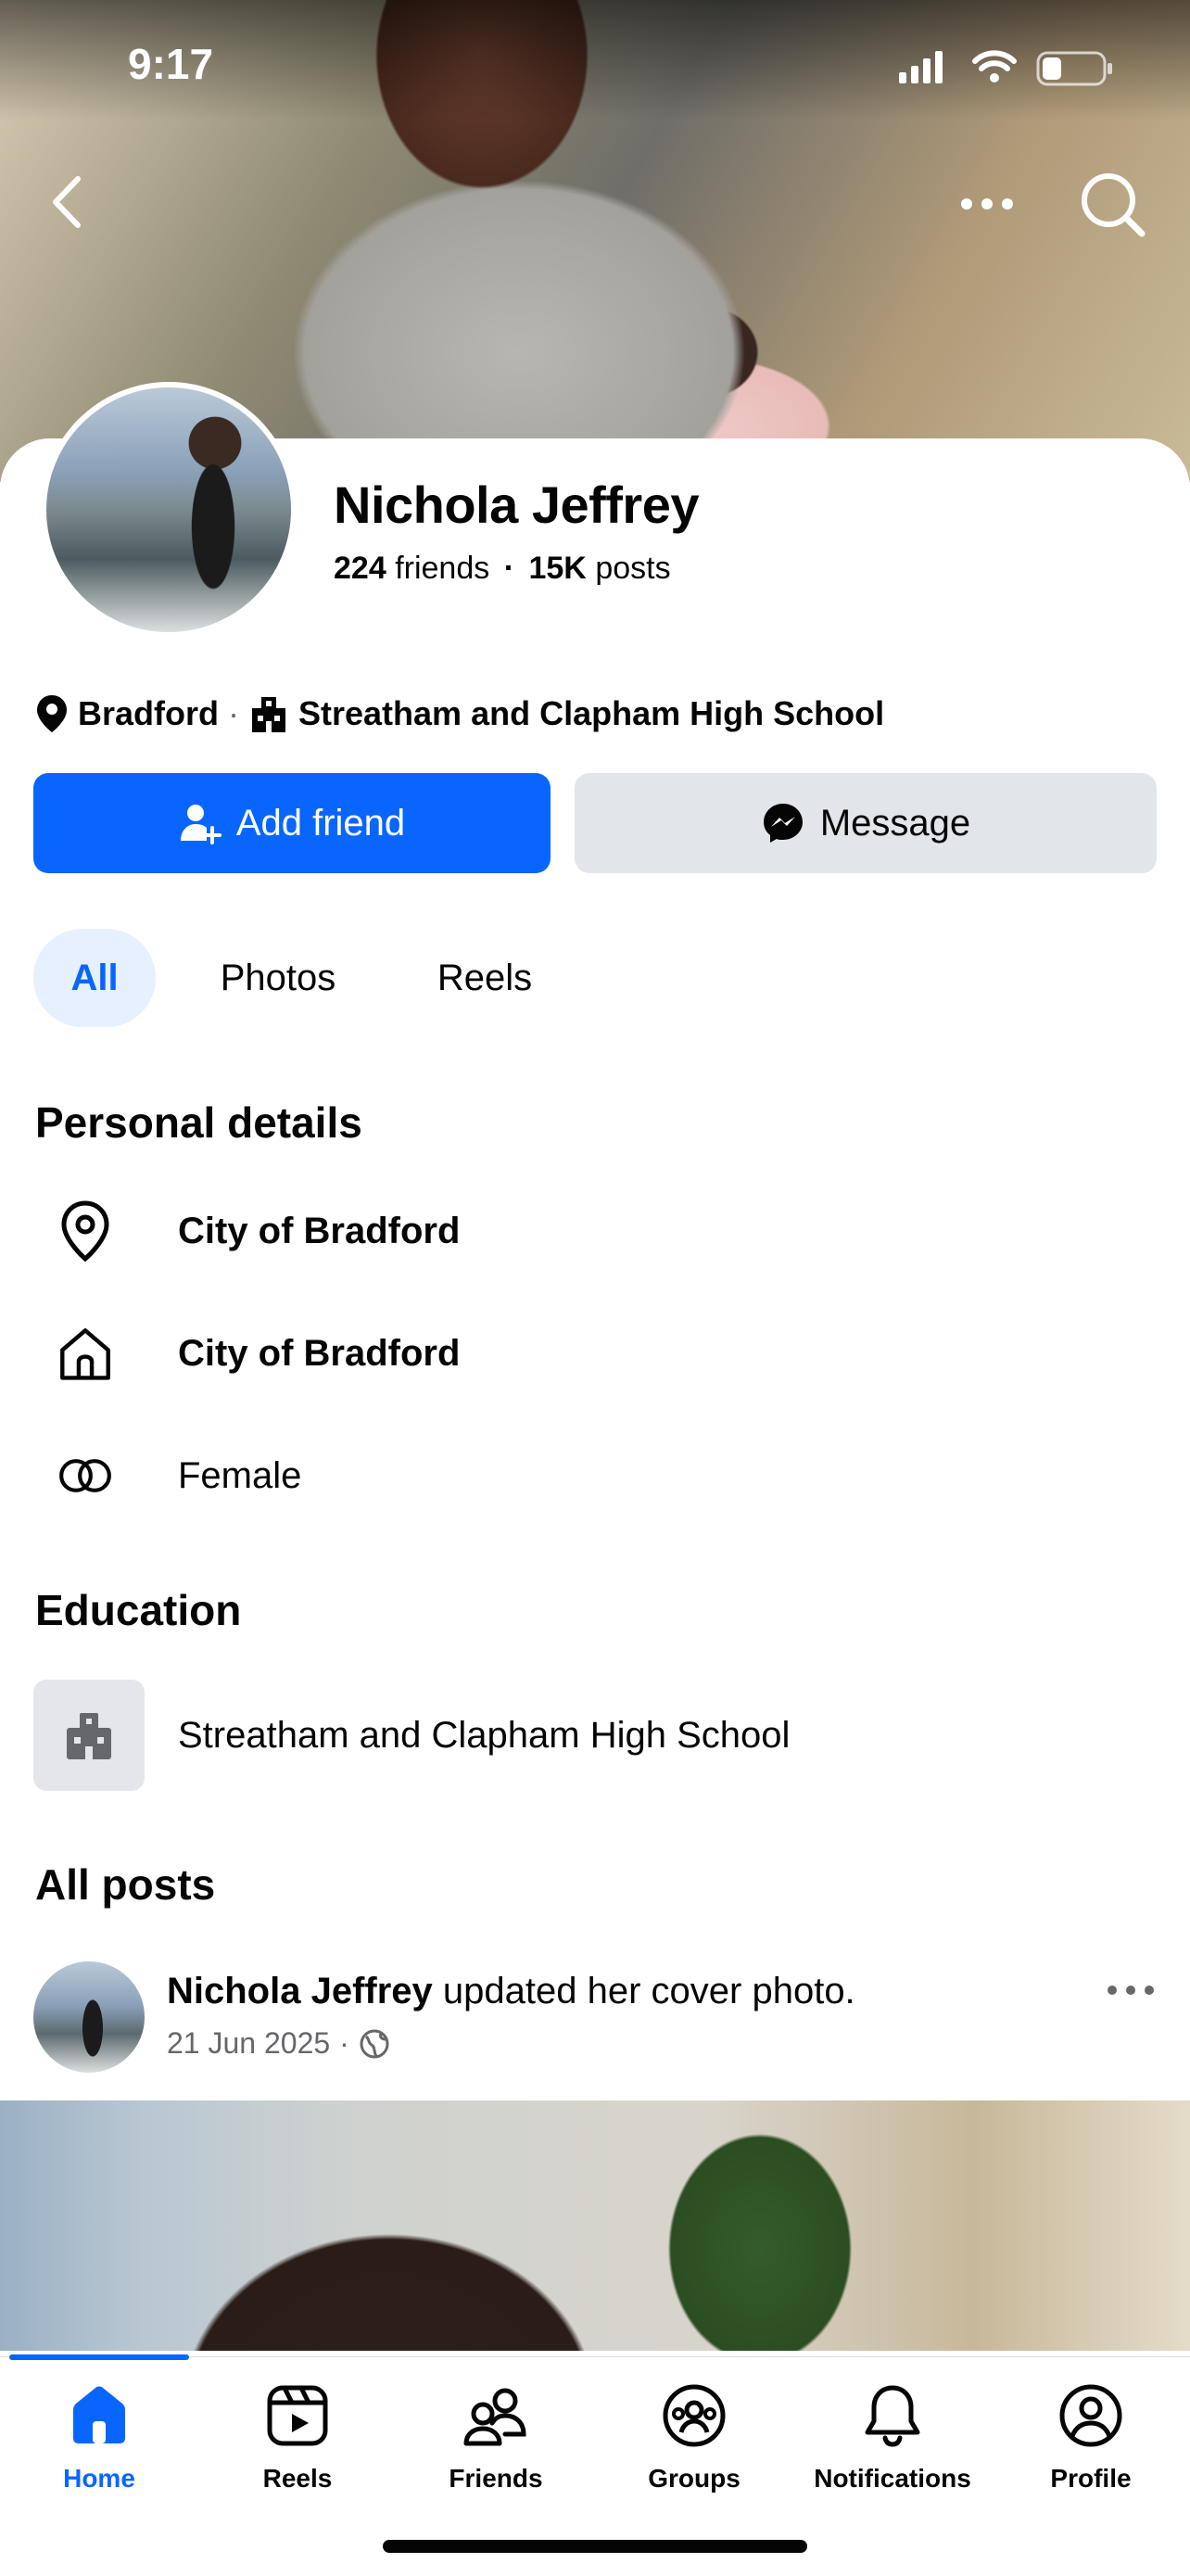 The image size is (1190, 2576). Describe the element at coordinates (496, 2478) in the screenshot. I see `nav-friends-label: Friends` at that location.